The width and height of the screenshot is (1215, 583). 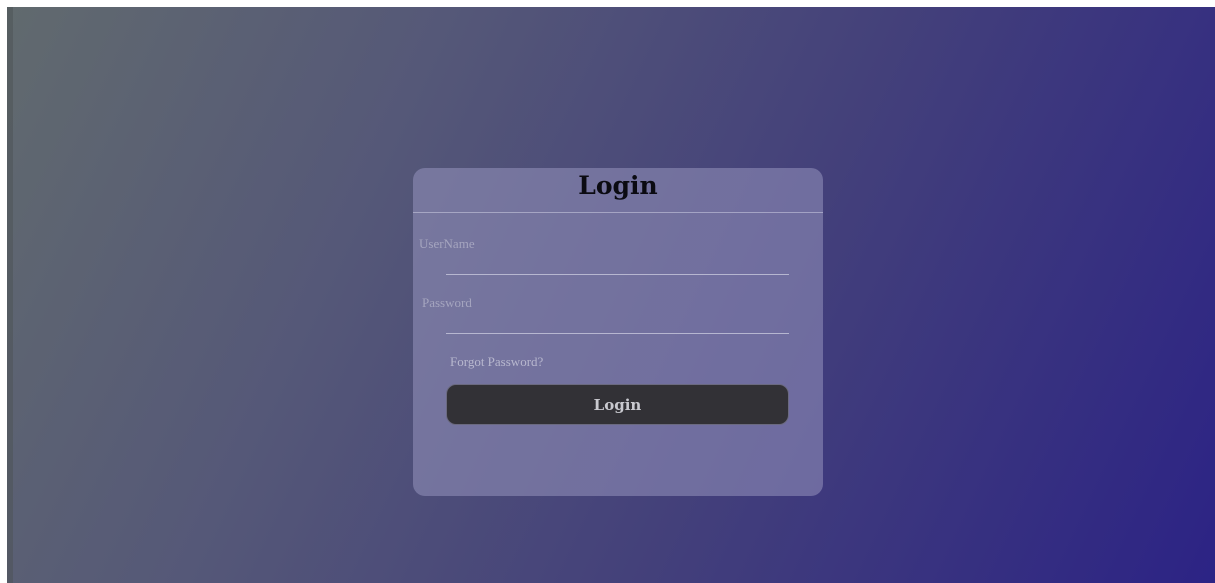 I want to click on password-input, so click(x=617, y=322).